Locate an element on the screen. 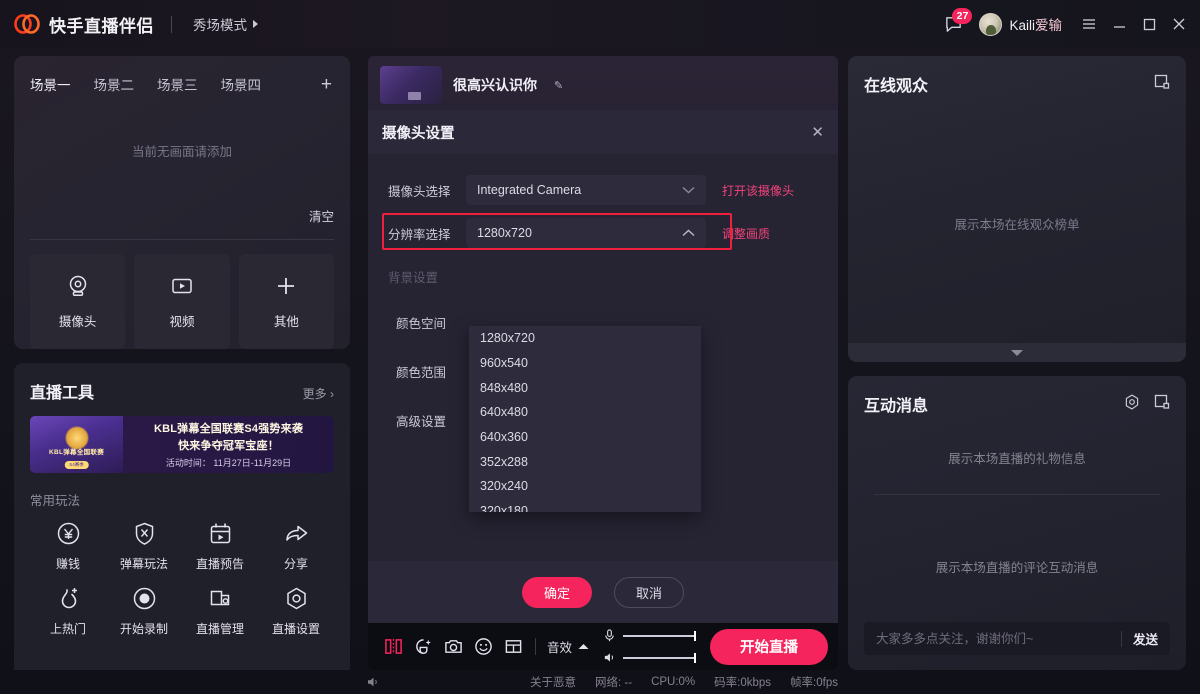  resolution-option: 640x360 is located at coordinates (585, 437).